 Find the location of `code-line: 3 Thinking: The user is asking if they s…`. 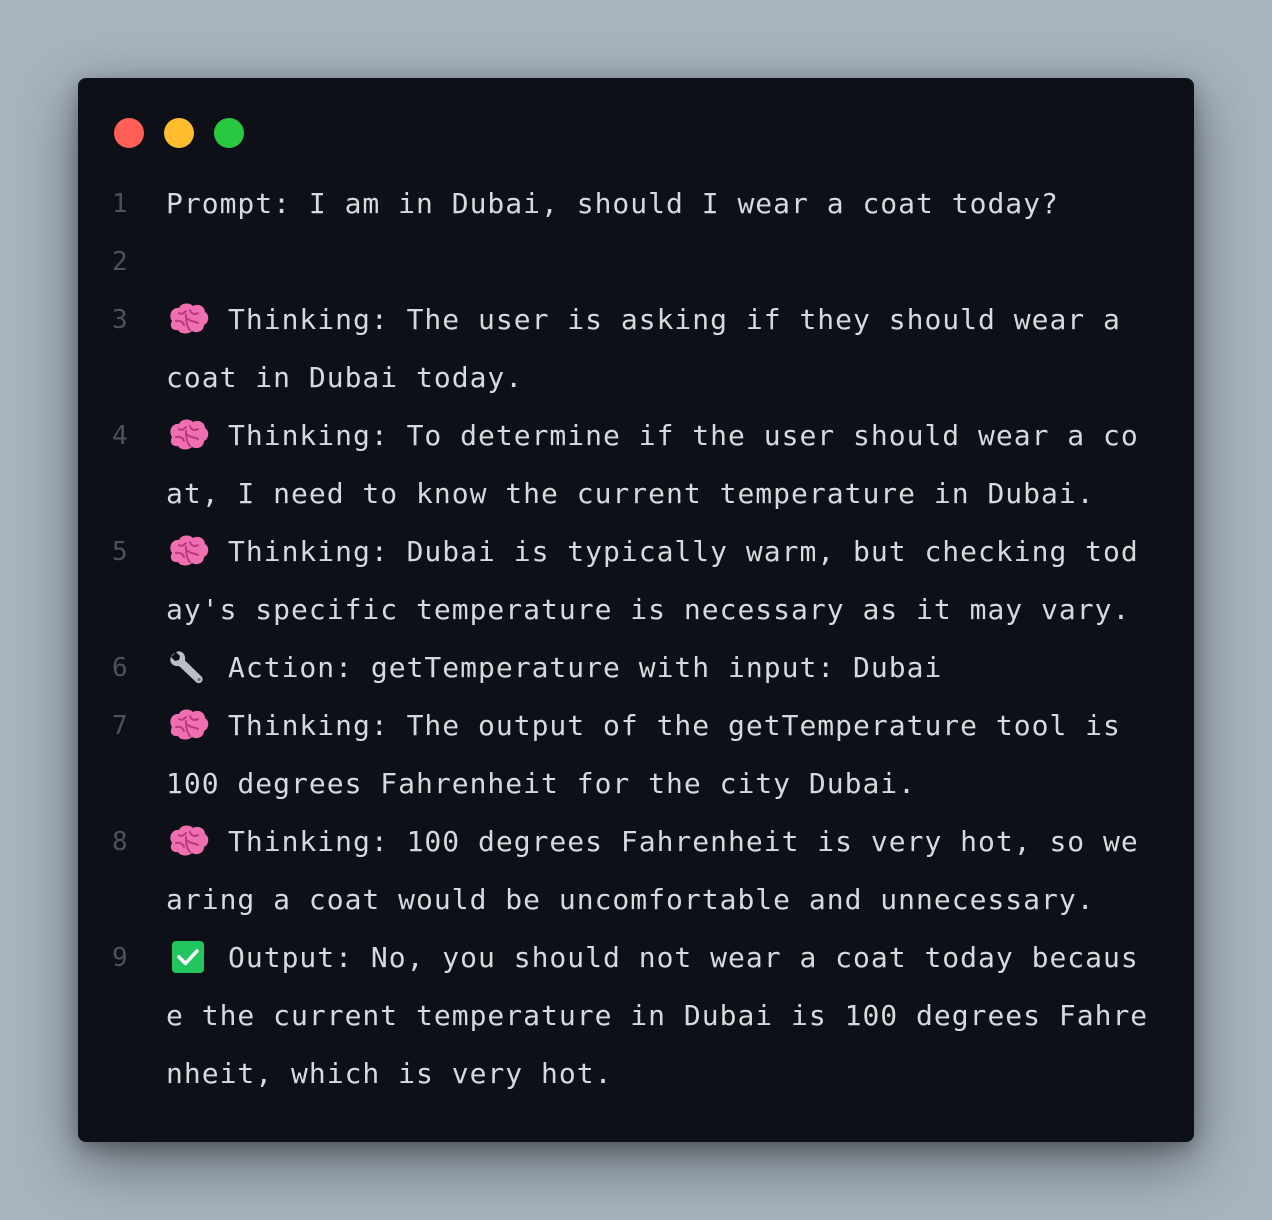

code-line: 3 Thinking: The user is asking if they s… is located at coordinates (636, 349).